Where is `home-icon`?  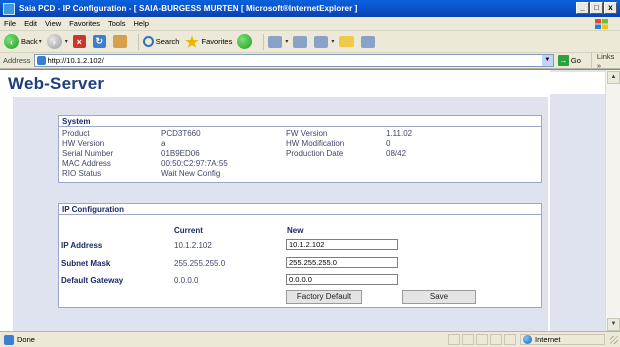
home-icon is located at coordinates (119, 41).